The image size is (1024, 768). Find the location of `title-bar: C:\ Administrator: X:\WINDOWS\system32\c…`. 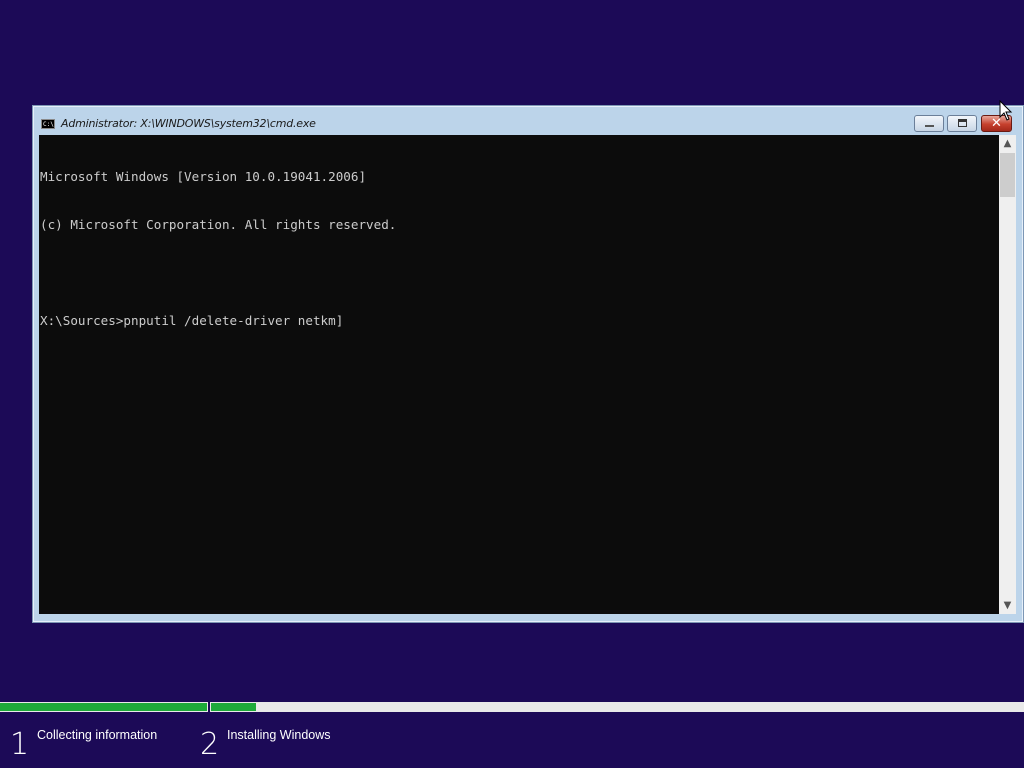

title-bar: C:\ Administrator: X:\WINDOWS\system32\c… is located at coordinates (528, 121).